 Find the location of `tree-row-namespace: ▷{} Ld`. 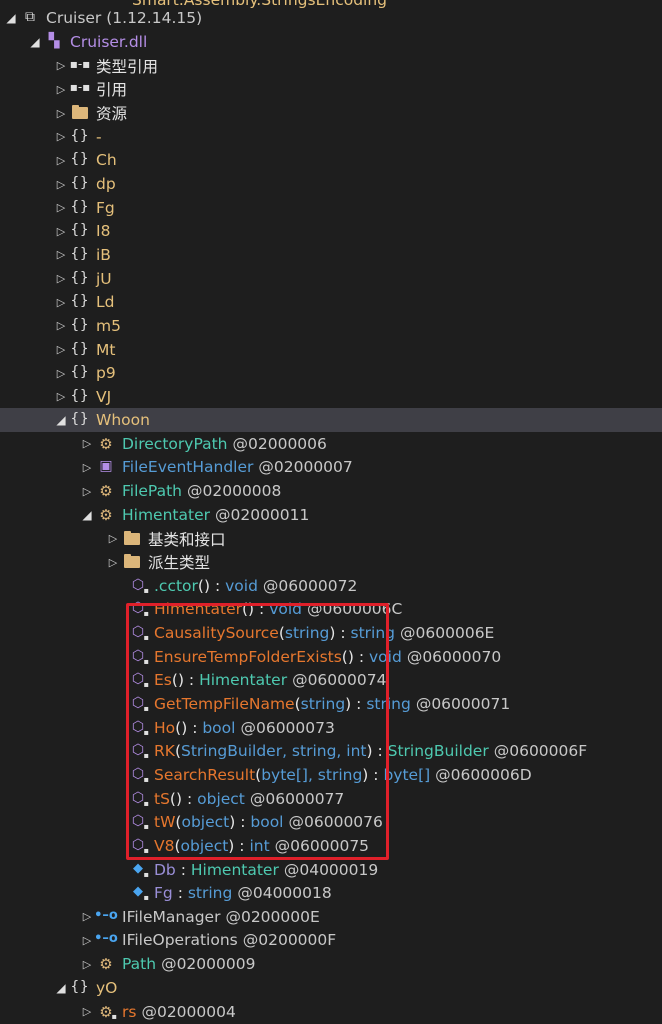

tree-row-namespace: ▷{} Ld is located at coordinates (331, 303).